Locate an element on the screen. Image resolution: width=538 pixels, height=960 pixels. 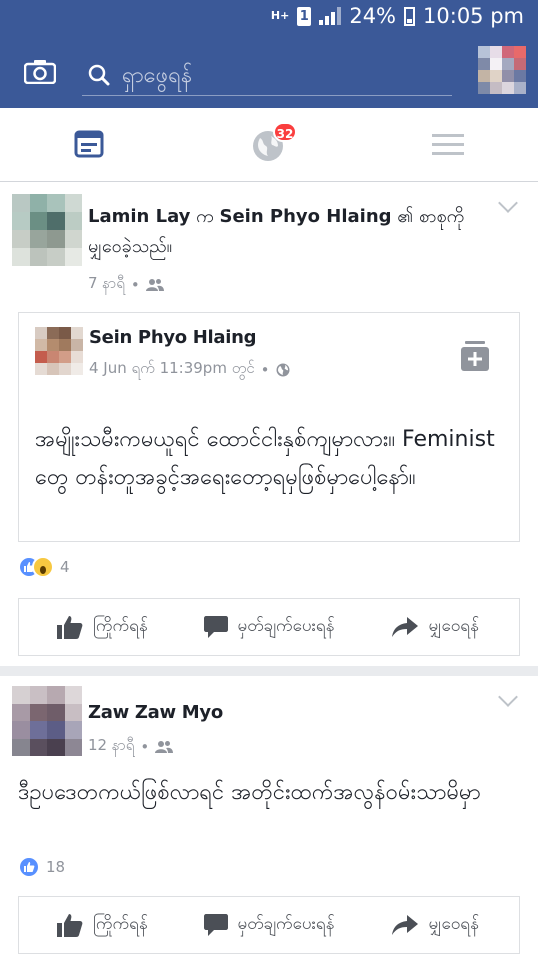
sim-icon: 1 is located at coordinates (304, 16).